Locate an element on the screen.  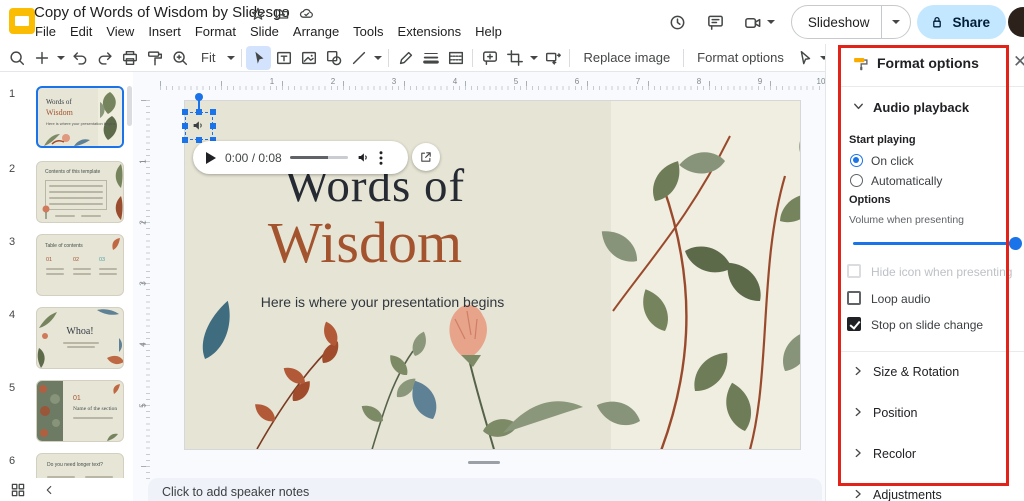
radio-automatically-label: Automatically is located at coordinates (906, 181).